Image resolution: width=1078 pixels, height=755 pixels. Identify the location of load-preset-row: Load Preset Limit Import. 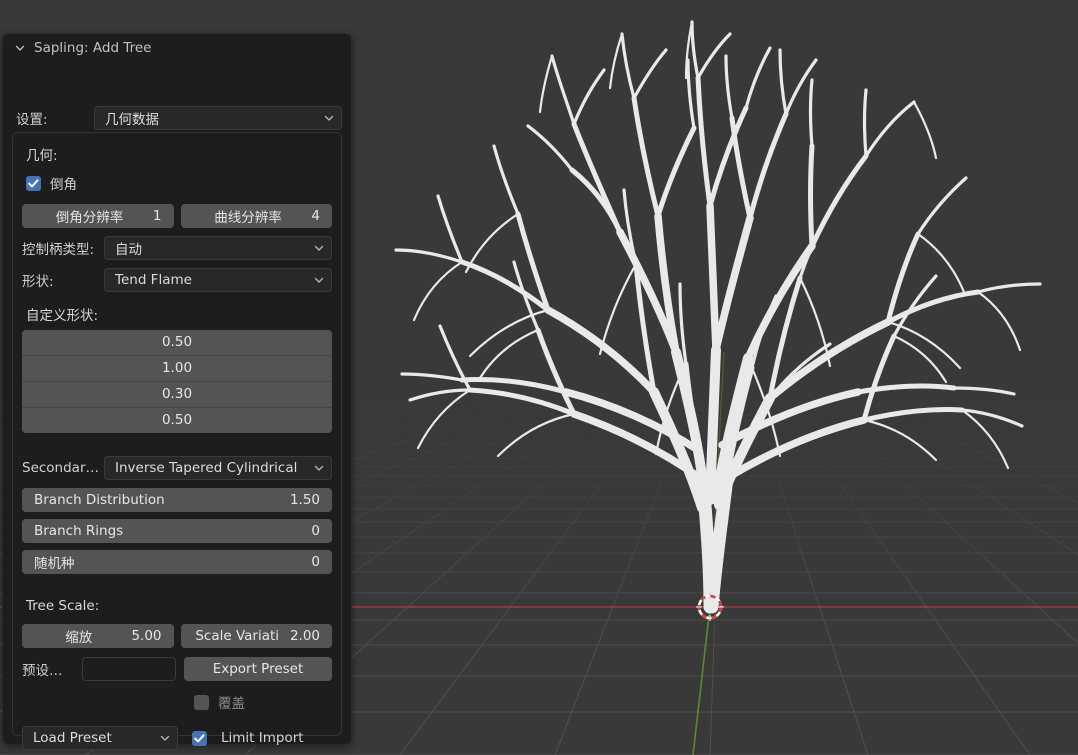
(177, 738).